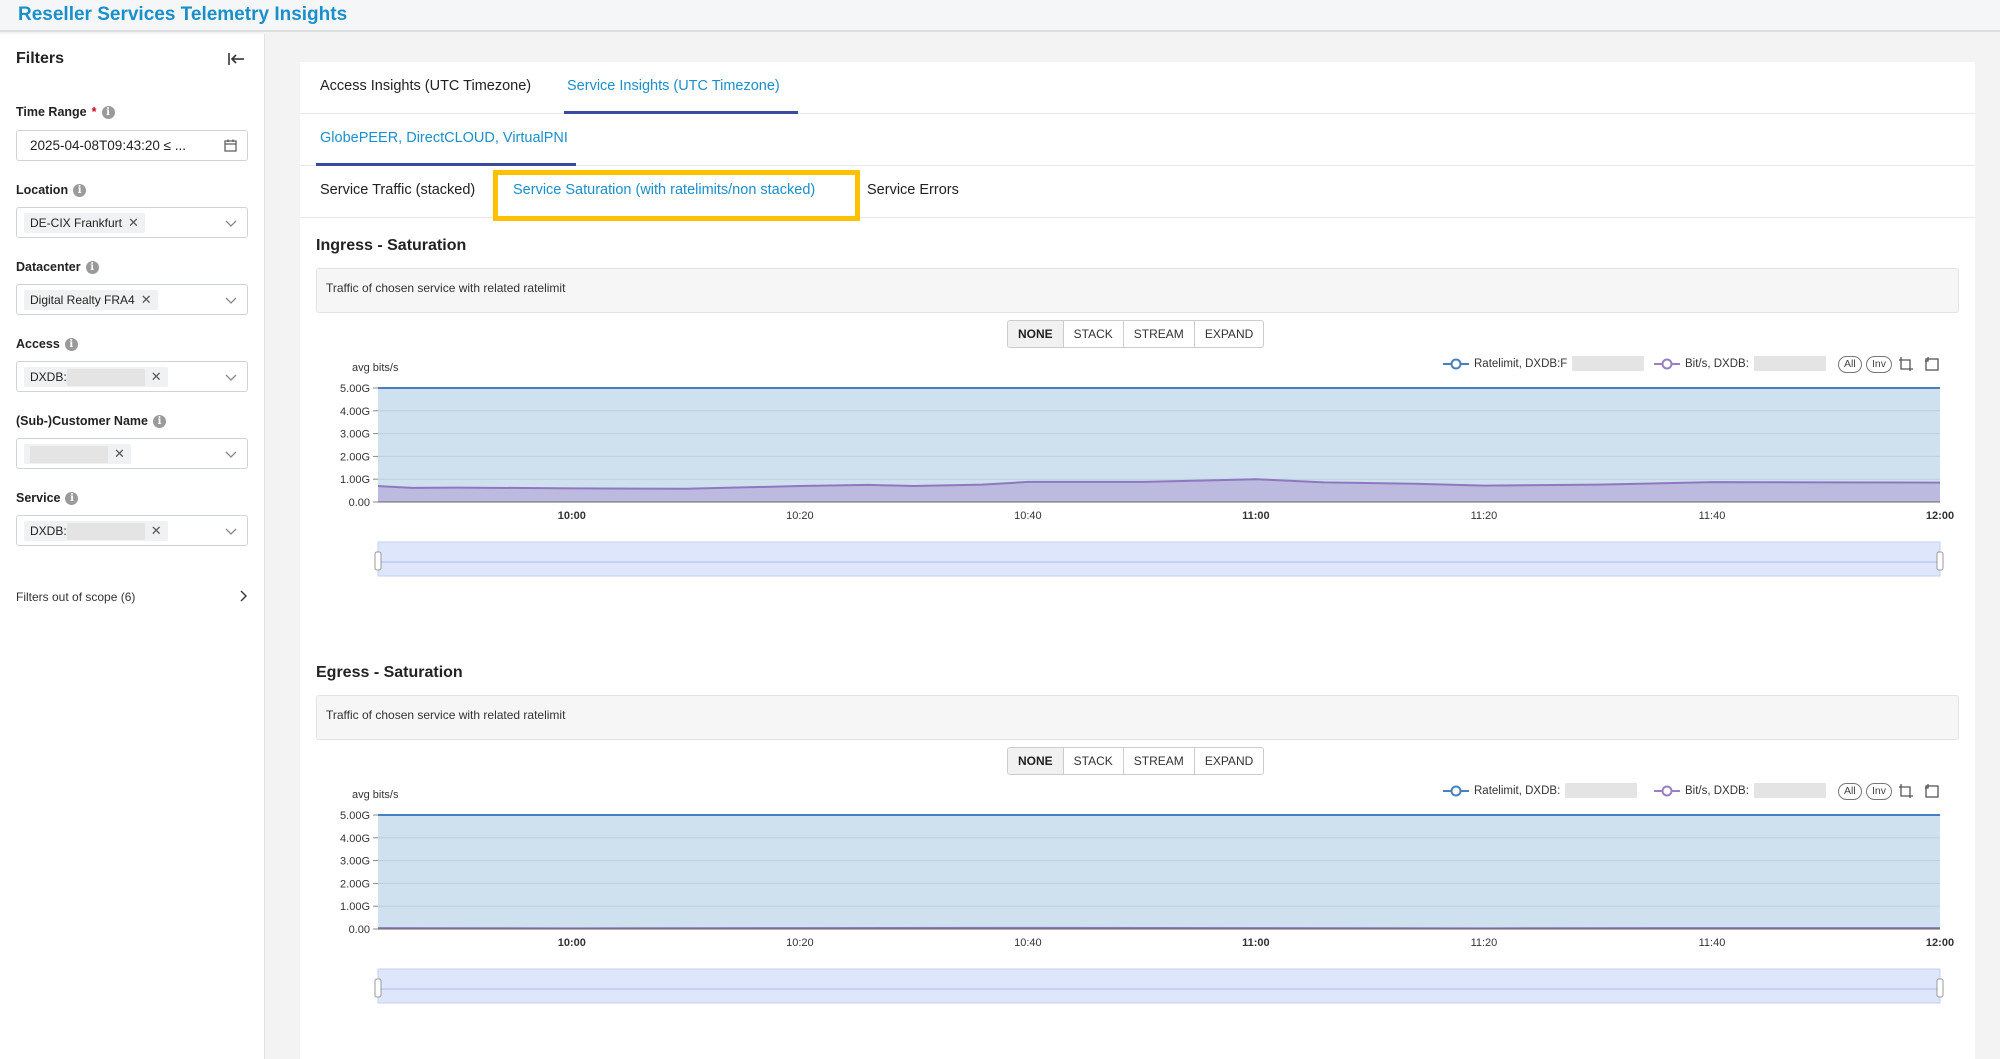  What do you see at coordinates (444, 138) in the screenshot?
I see `tab-globepeer: GlobePEER, DirectCLOUD, VirtualPNI` at bounding box center [444, 138].